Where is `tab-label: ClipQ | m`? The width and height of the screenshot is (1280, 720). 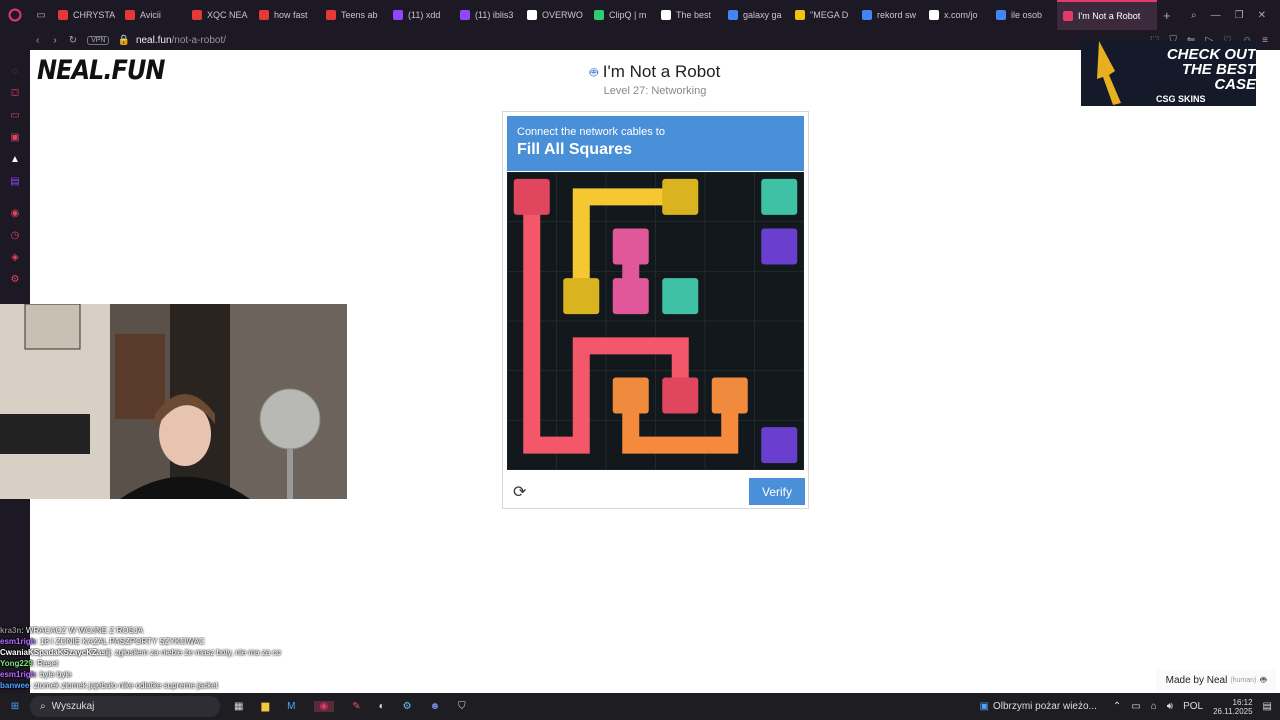
tab-label: ClipQ | m is located at coordinates (628, 15).